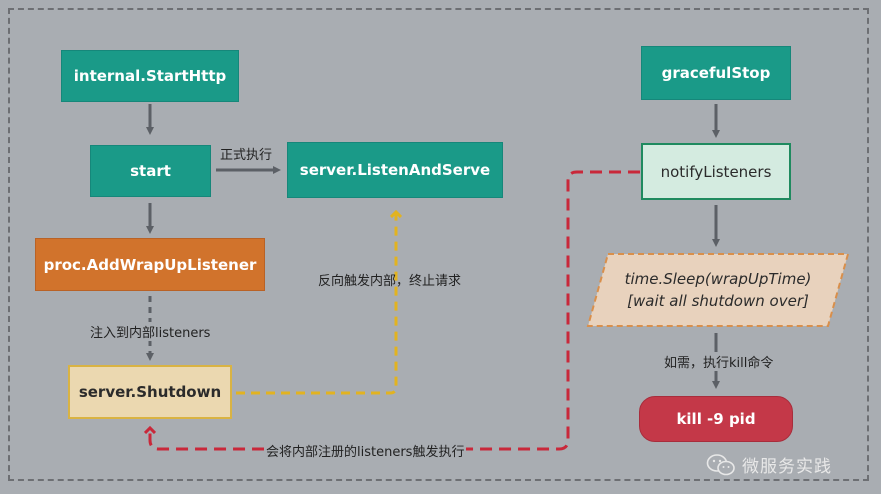  What do you see at coordinates (787, 467) in the screenshot?
I see `watermark-text: 微服务实践` at bounding box center [787, 467].